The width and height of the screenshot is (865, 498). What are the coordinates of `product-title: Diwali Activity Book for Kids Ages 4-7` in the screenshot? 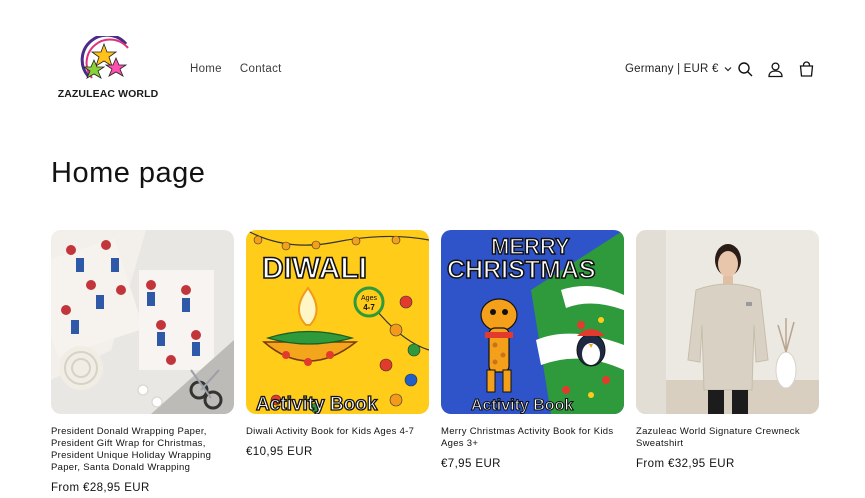 It's located at (337, 432).